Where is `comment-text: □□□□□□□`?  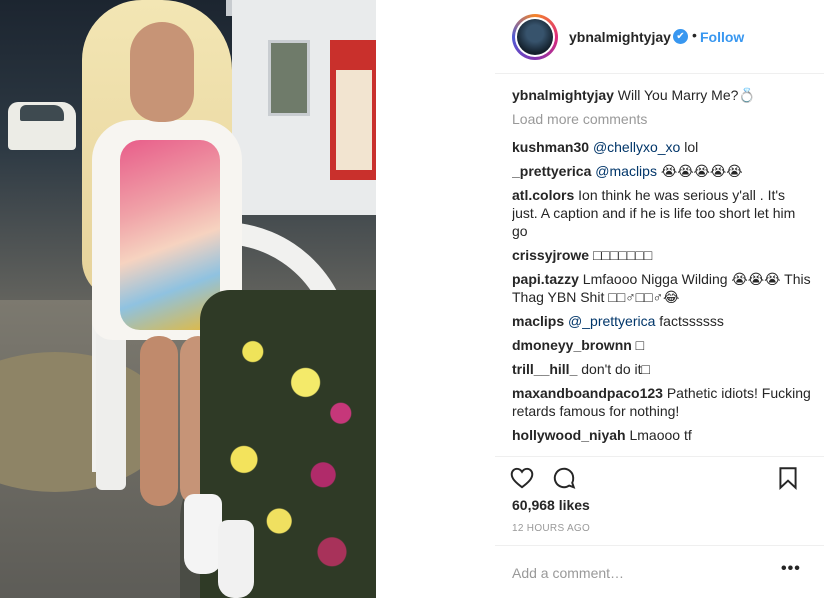 comment-text: □□□□□□□ is located at coordinates (621, 255).